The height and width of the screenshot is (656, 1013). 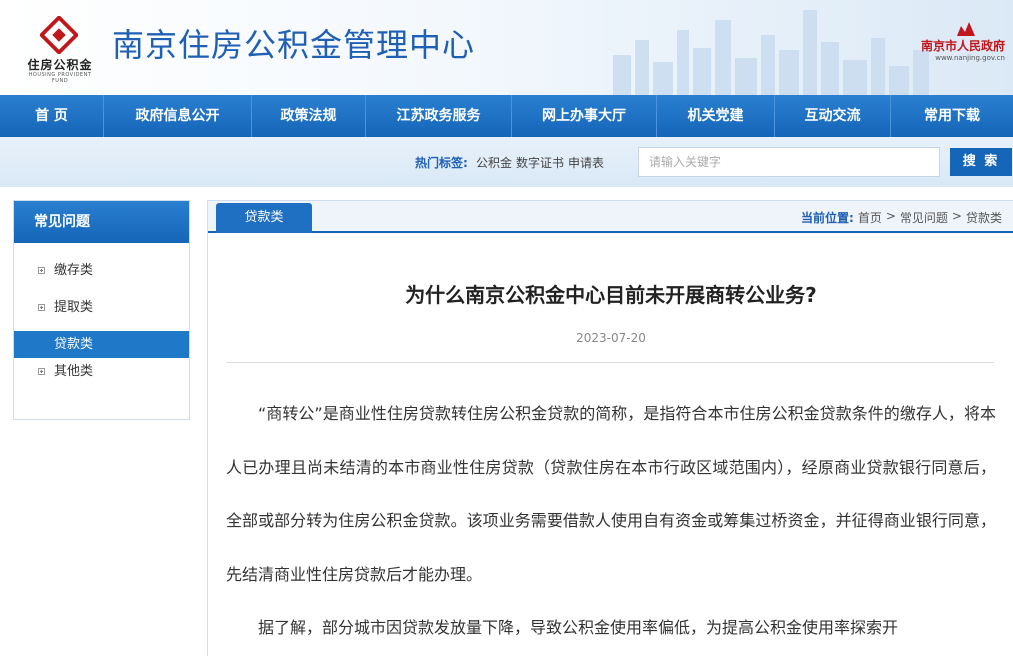 What do you see at coordinates (439, 116) in the screenshot?
I see `nav-item-jiangsu-services: 江苏政务服务` at bounding box center [439, 116].